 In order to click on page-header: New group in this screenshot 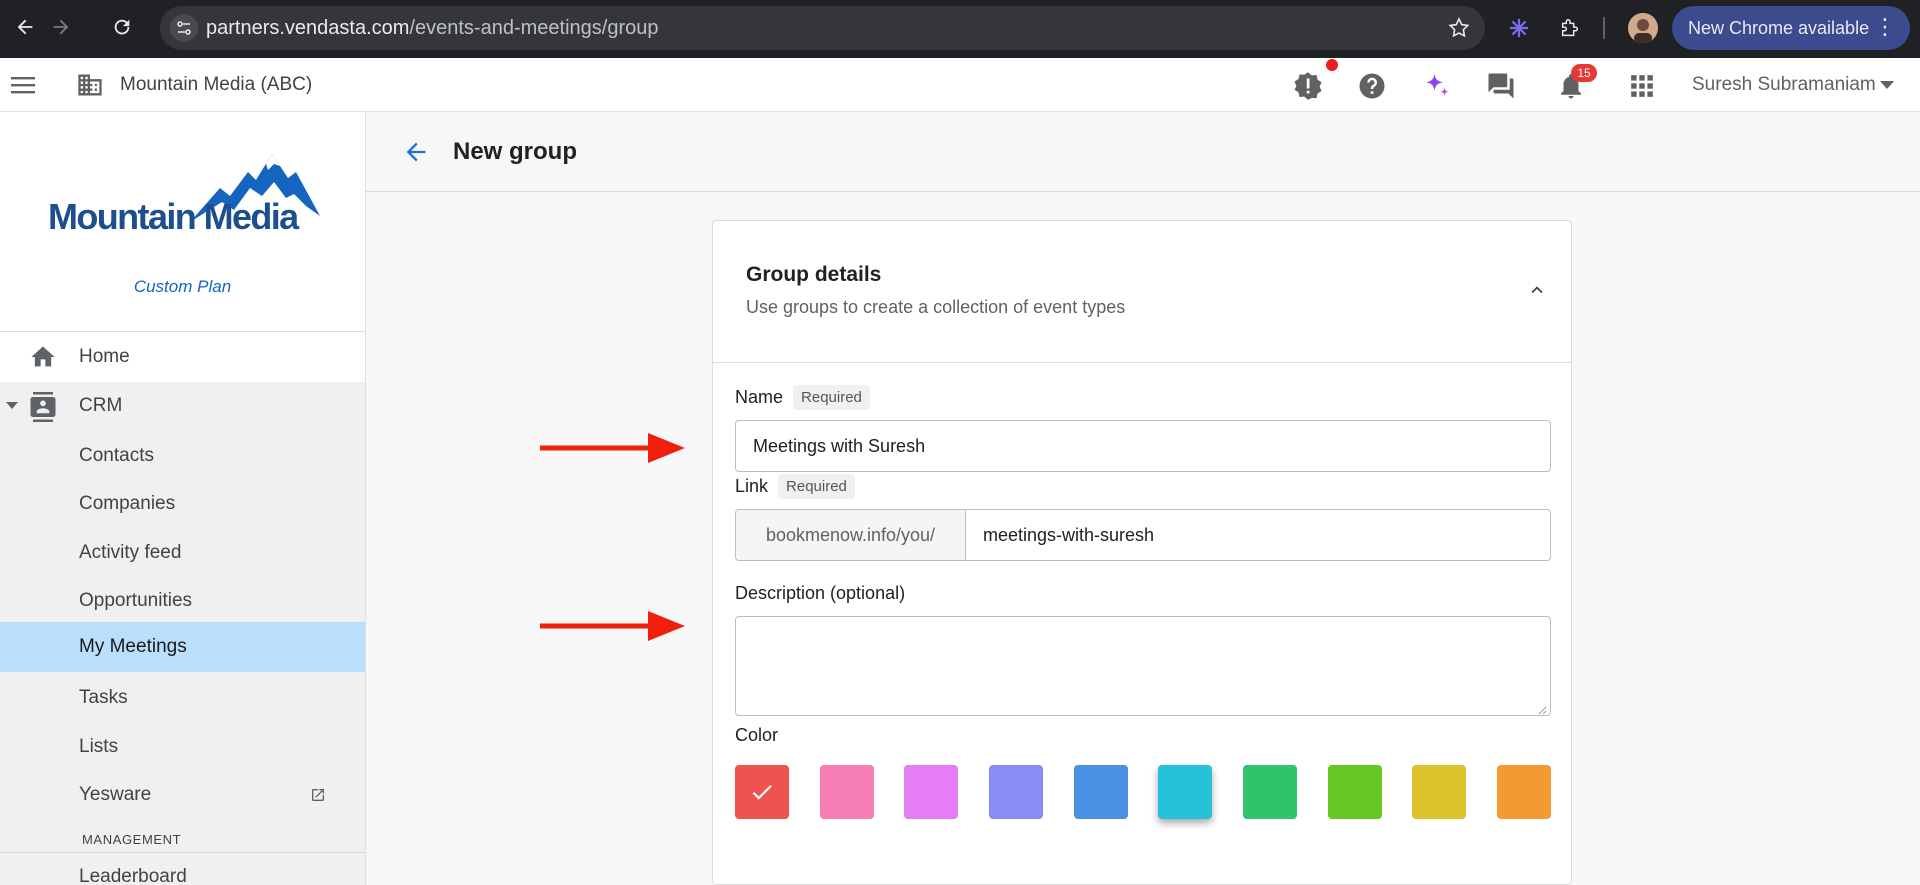, I will do `click(1143, 152)`.